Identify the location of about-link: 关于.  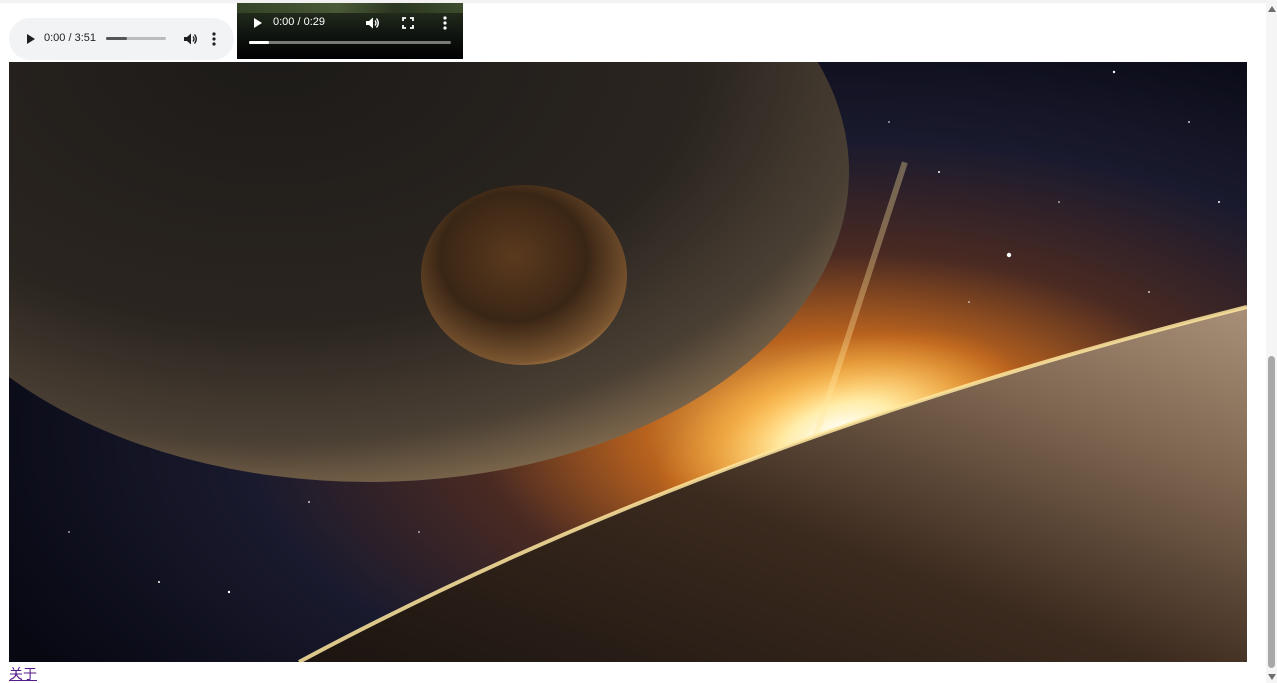
(23, 673).